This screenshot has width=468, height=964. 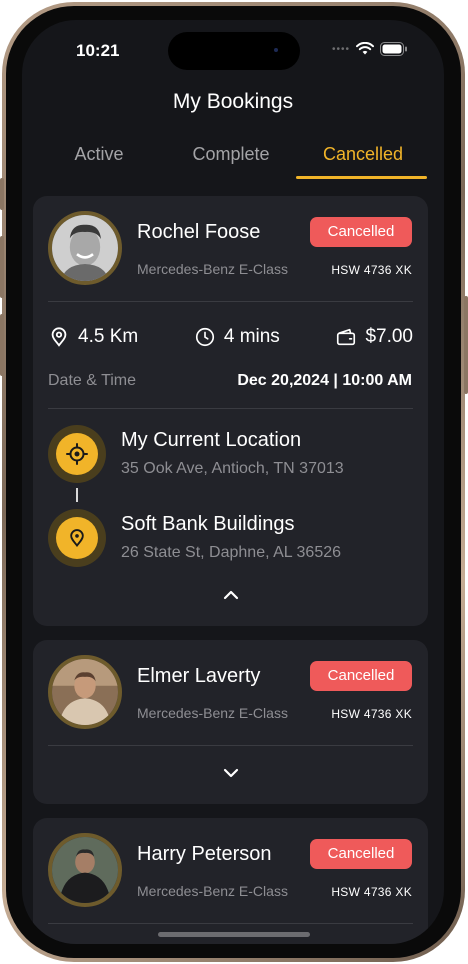 What do you see at coordinates (2, 345) in the screenshot?
I see `volume-down-button` at bounding box center [2, 345].